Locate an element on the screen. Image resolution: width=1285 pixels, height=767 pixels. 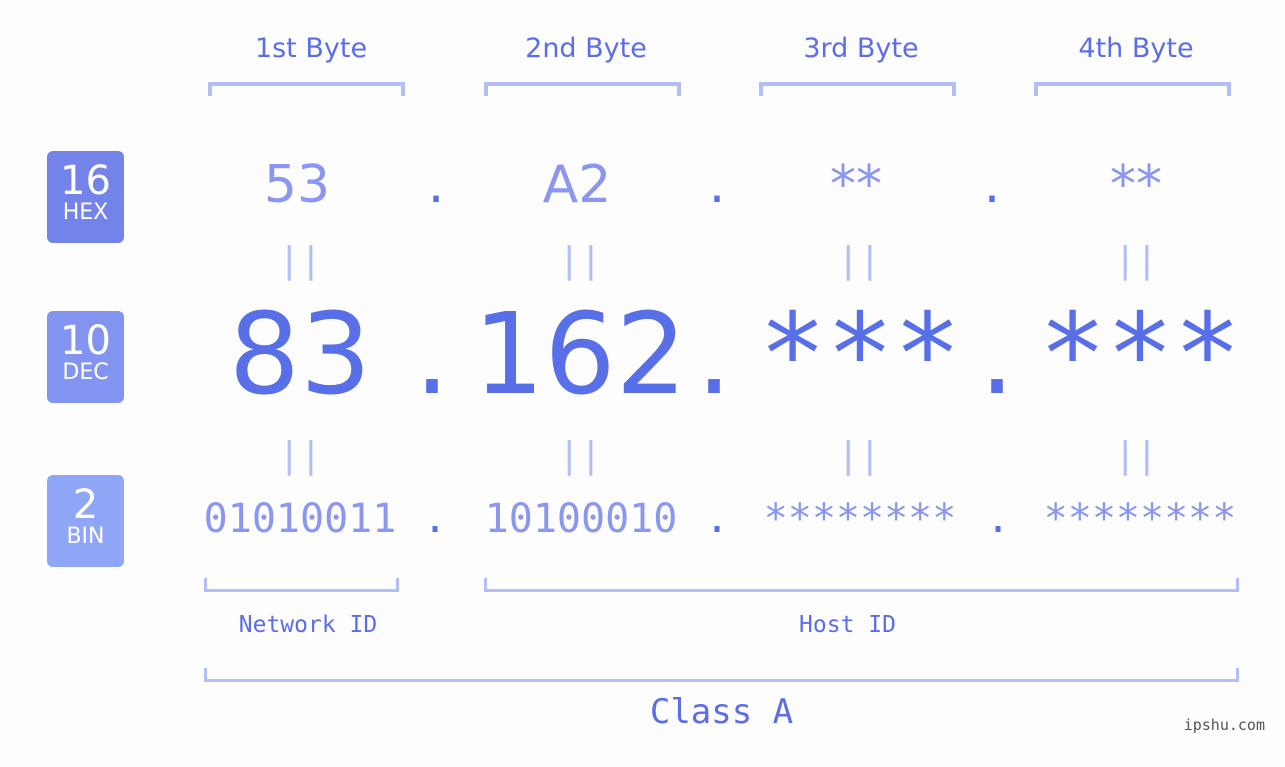
hex-byte-2: A2 is located at coordinates (577, 185).